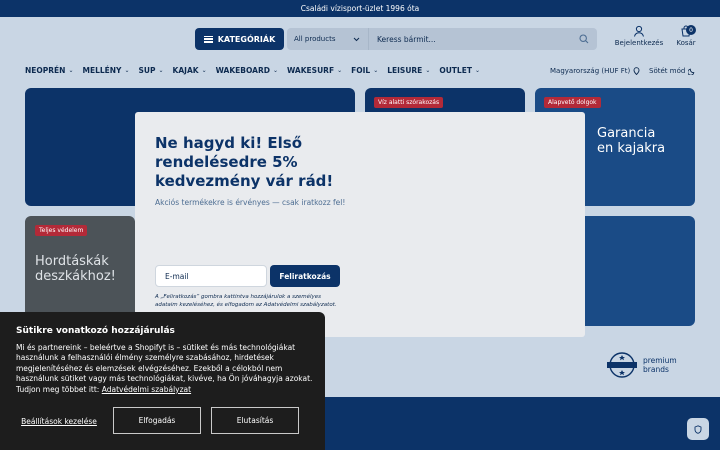 The height and width of the screenshot is (450, 720). What do you see at coordinates (75, 269) in the screenshot?
I see `bags-card-text: Hordtáskák deszkákhoz!` at bounding box center [75, 269].